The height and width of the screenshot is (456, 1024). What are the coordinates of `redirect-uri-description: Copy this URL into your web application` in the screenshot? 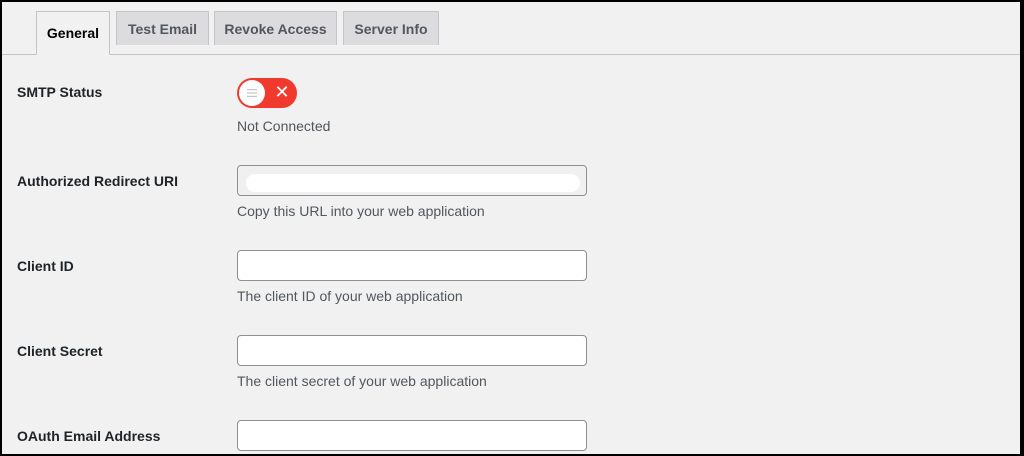 It's located at (361, 211).